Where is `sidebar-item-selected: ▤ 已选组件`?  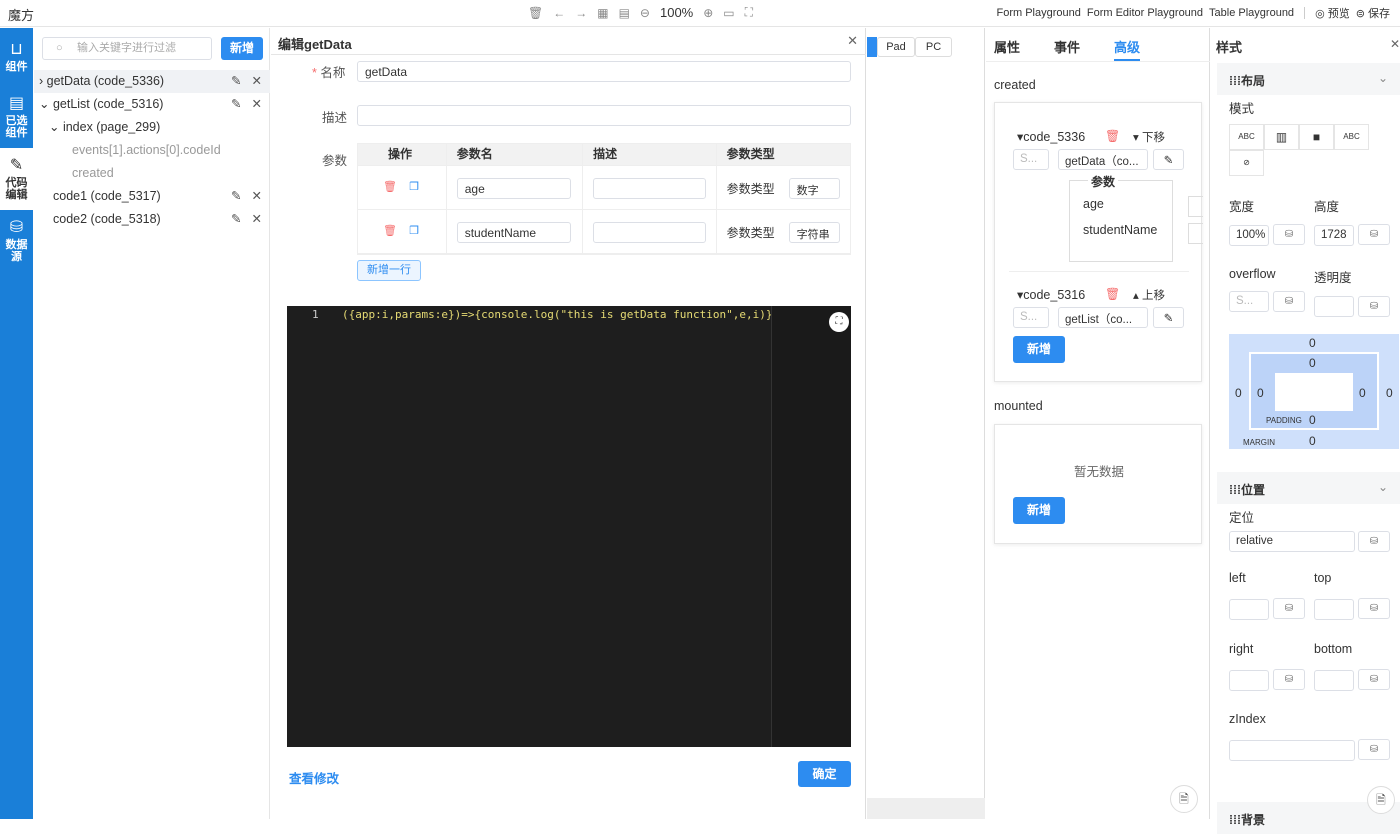
sidebar-item-selected: ▤ 已选组件 is located at coordinates (16, 117).